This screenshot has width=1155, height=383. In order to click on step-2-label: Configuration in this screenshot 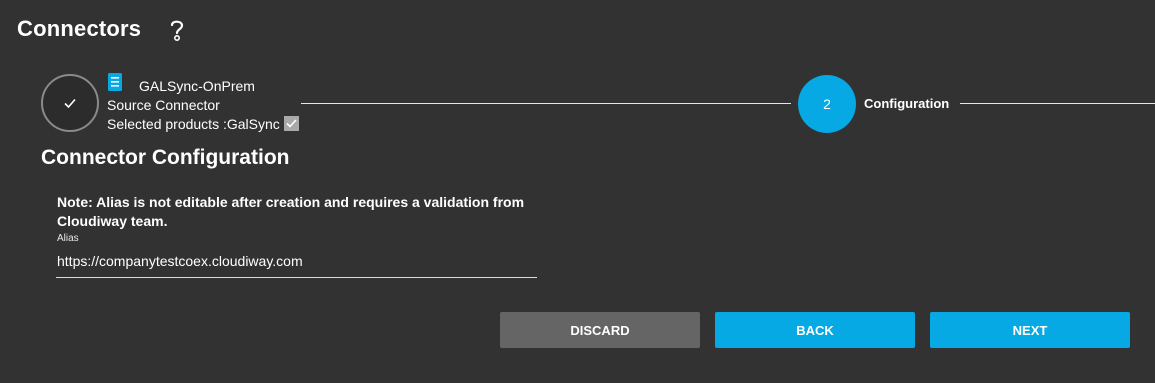, I will do `click(907, 103)`.